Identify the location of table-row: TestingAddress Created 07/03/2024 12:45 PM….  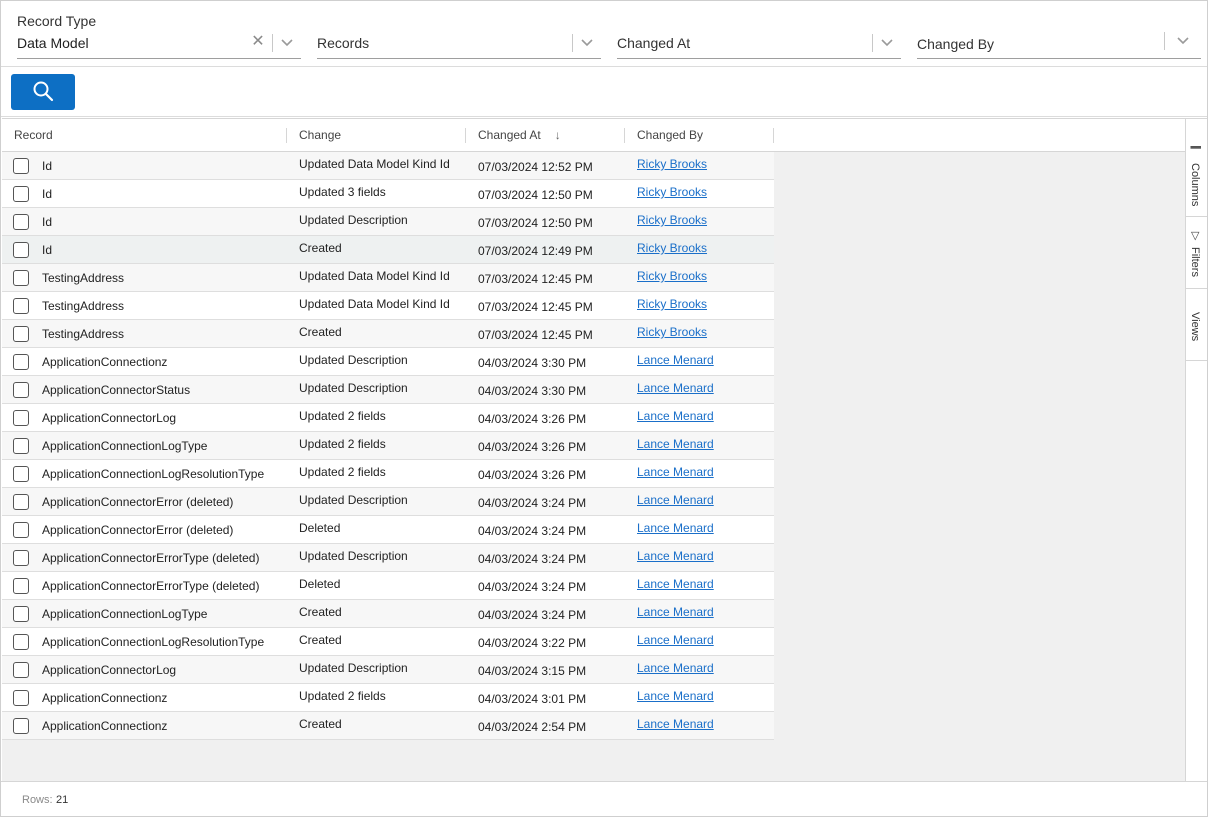
(388, 334).